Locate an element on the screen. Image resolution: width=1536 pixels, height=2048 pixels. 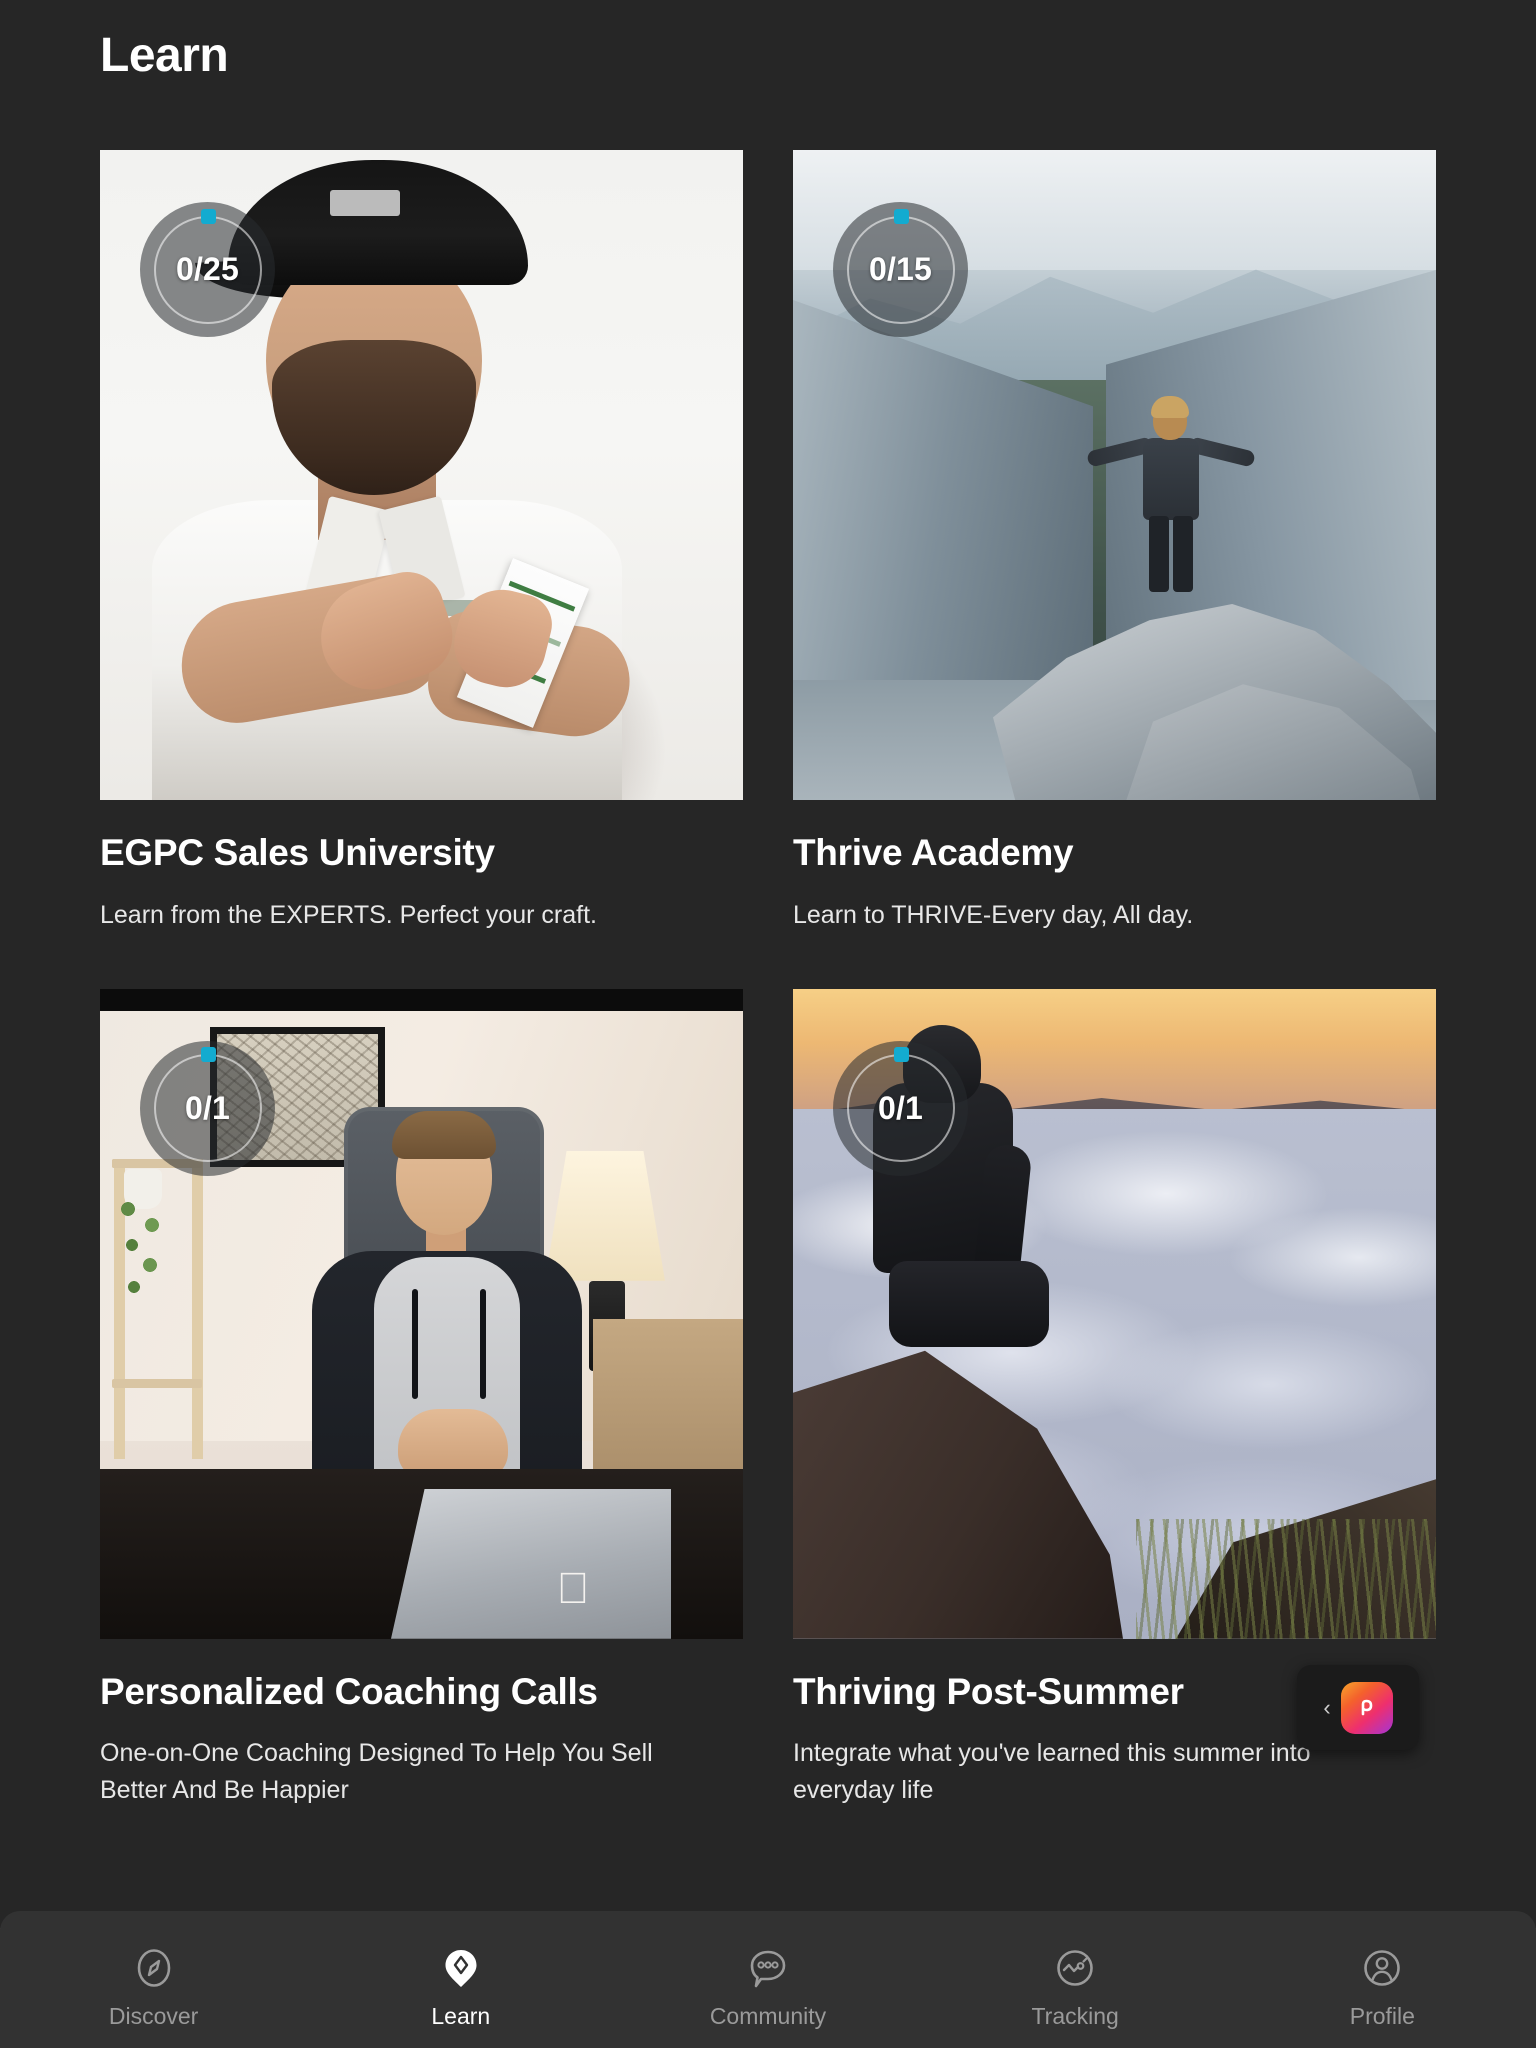
course-subtitle: Learn to THRIVE-Every day, All day. is located at coordinates (993, 914).